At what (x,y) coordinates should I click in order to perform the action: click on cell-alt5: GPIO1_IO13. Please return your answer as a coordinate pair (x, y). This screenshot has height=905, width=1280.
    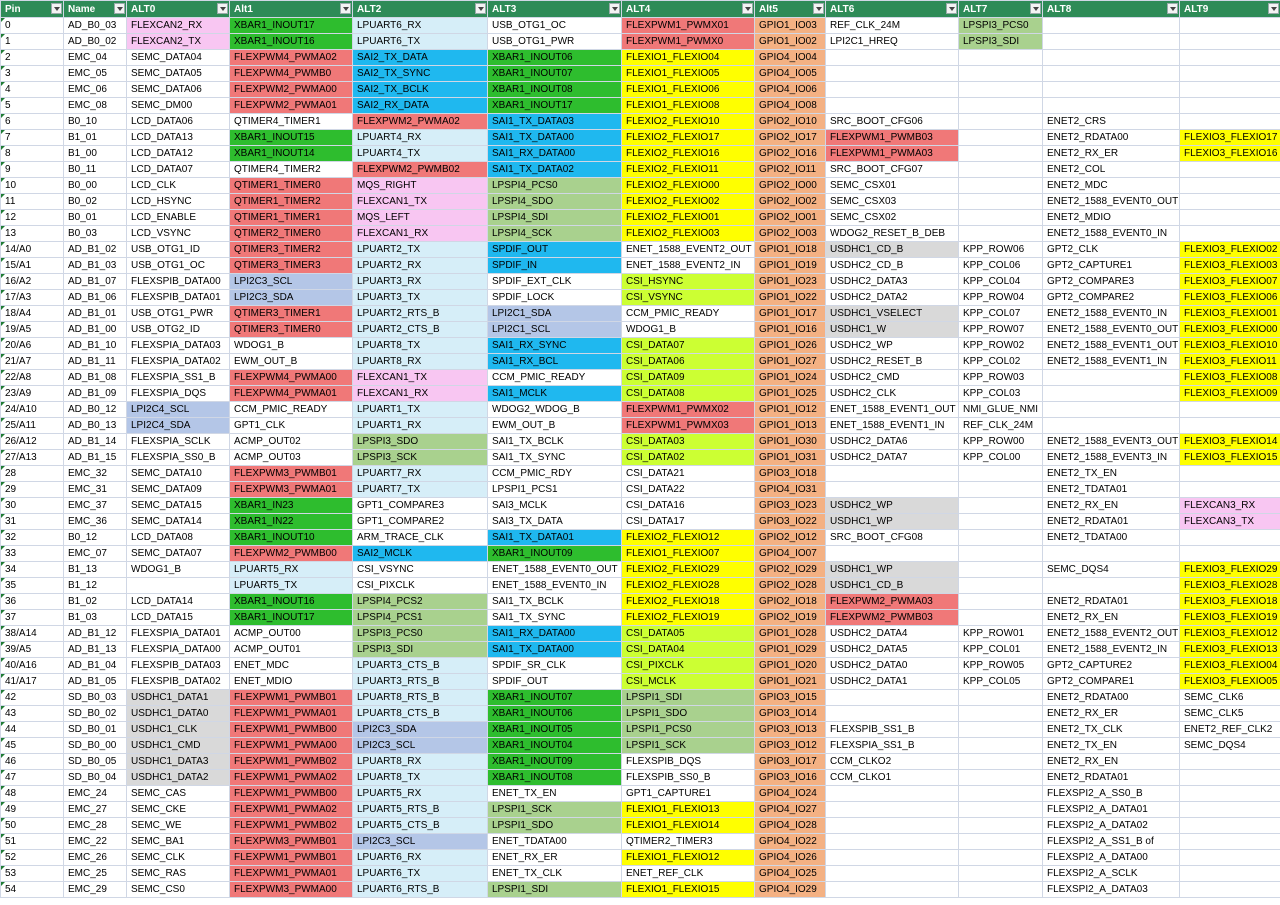
    Looking at the image, I should click on (790, 425).